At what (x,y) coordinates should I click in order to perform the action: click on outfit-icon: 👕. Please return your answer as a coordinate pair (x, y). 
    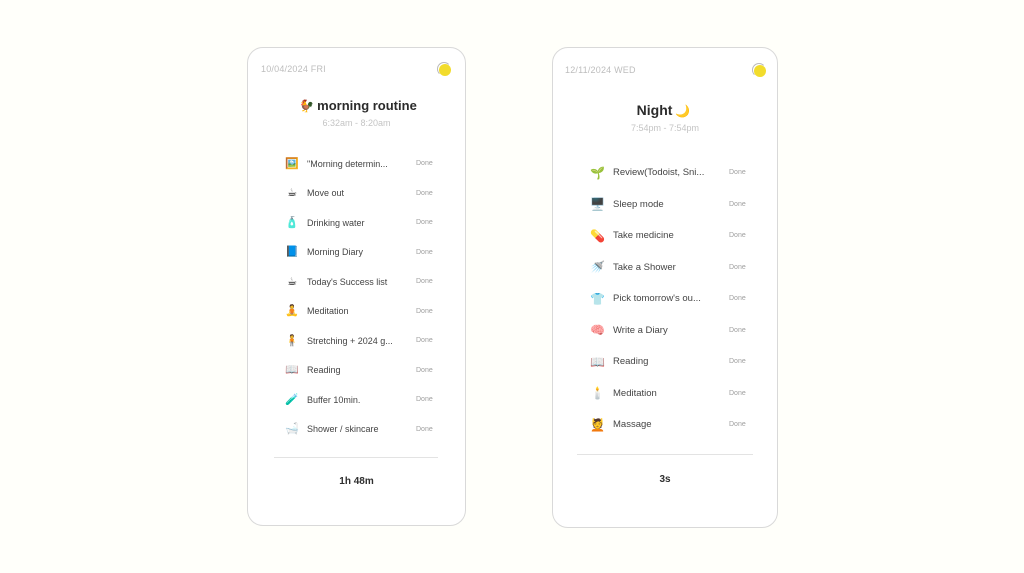
    Looking at the image, I should click on (597, 298).